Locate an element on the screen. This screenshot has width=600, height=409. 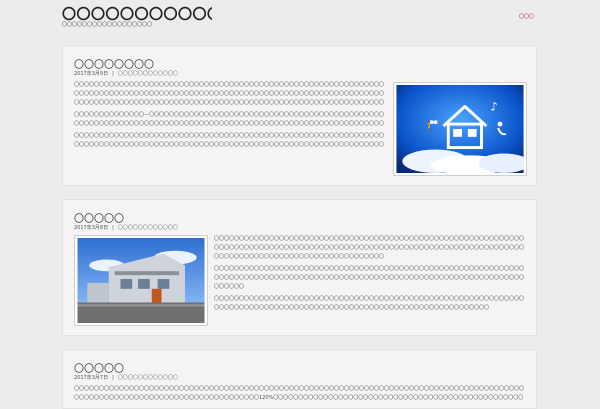
post-meta: 2017年3月9日 | 〇〇〇〇〇〇〇〇〇〇〇〇 is located at coordinates (126, 74).